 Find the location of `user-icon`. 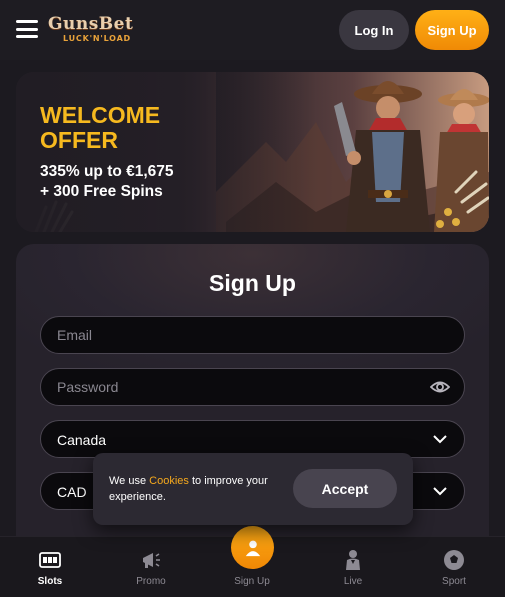

user-icon is located at coordinates (252, 548).